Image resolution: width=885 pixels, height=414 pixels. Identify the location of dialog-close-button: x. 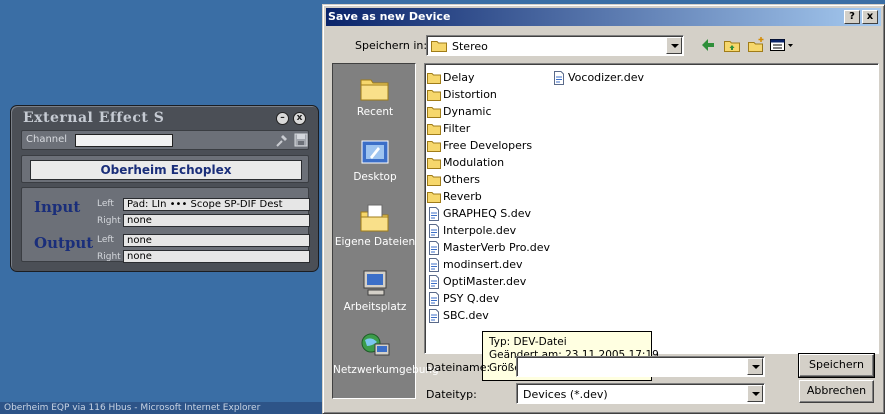
(870, 17).